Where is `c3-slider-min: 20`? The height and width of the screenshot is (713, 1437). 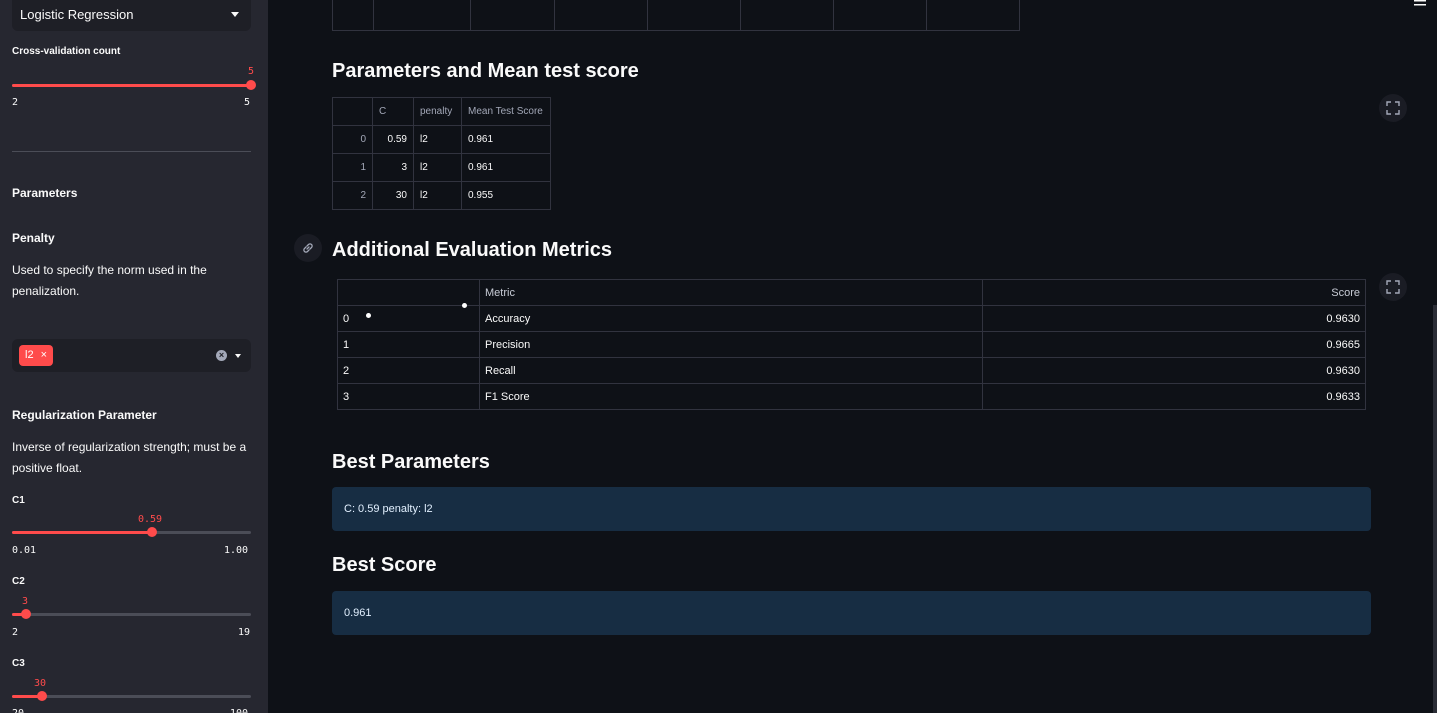
c3-slider-min: 20 is located at coordinates (18, 710).